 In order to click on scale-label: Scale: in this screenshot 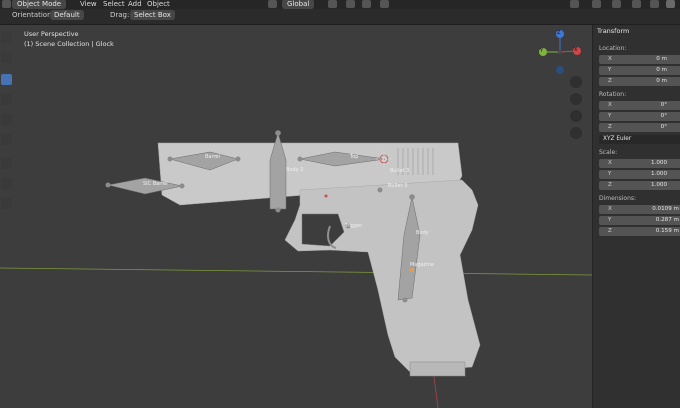, I will do `click(608, 152)`.